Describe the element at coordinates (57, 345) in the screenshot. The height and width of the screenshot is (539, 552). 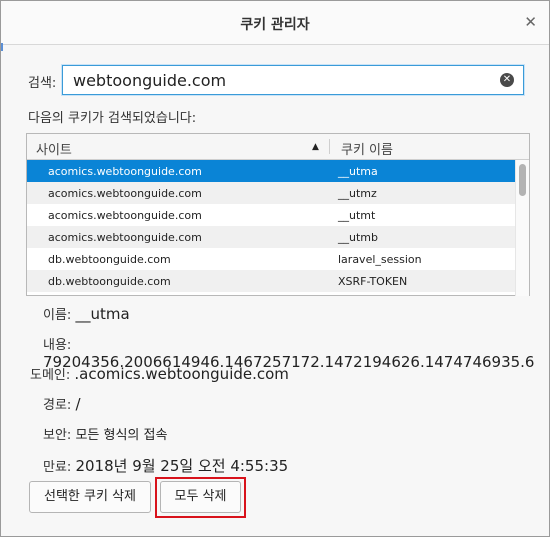
I see `detail-content-label: 내용:` at that location.